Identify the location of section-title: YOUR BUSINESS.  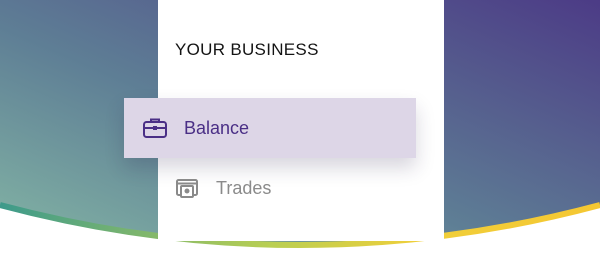
(247, 49).